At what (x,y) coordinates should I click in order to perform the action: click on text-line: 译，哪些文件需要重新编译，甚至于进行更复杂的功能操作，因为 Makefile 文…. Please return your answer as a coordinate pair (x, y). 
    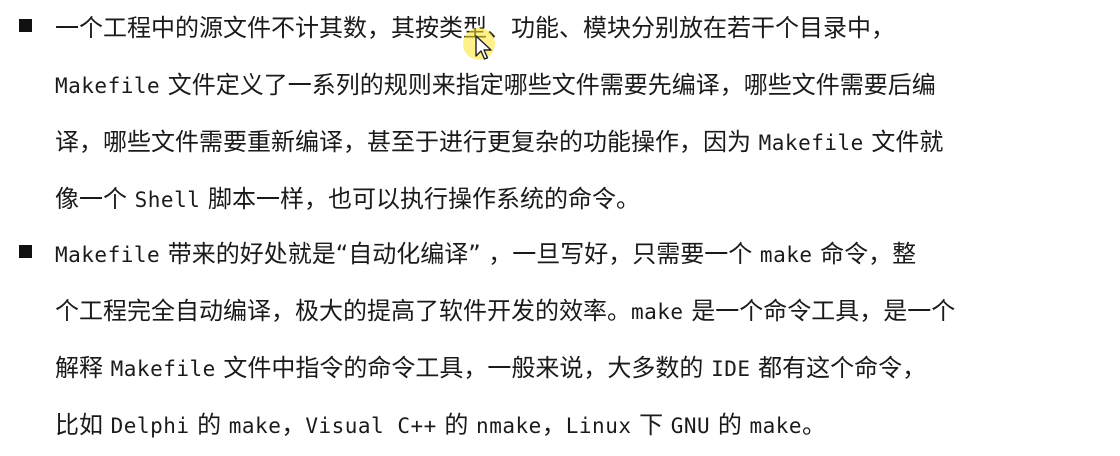
    Looking at the image, I should click on (499, 142).